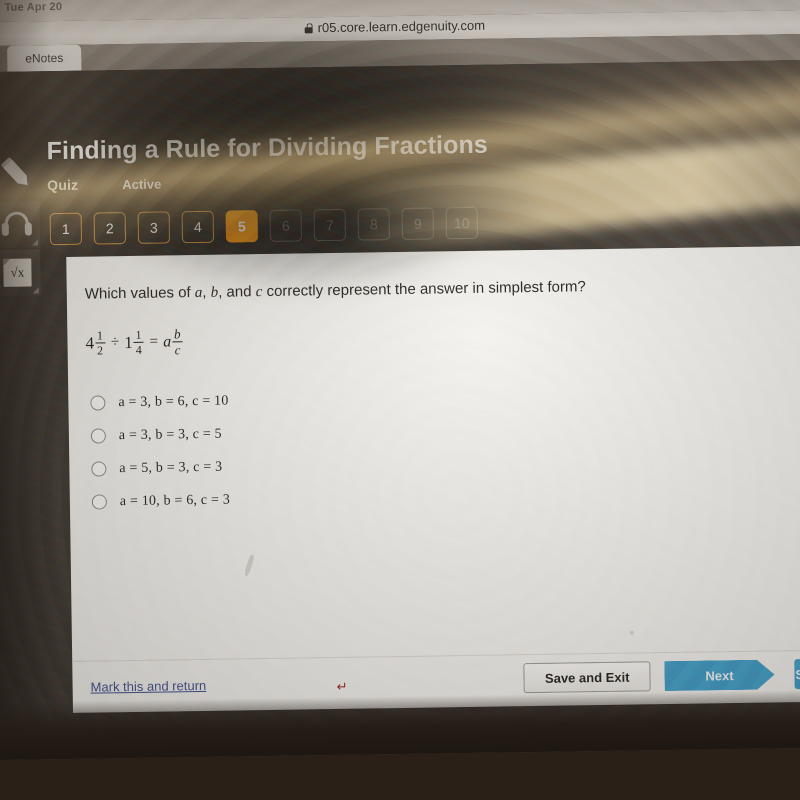  I want to click on tab-enotes: eNotes, so click(44, 58).